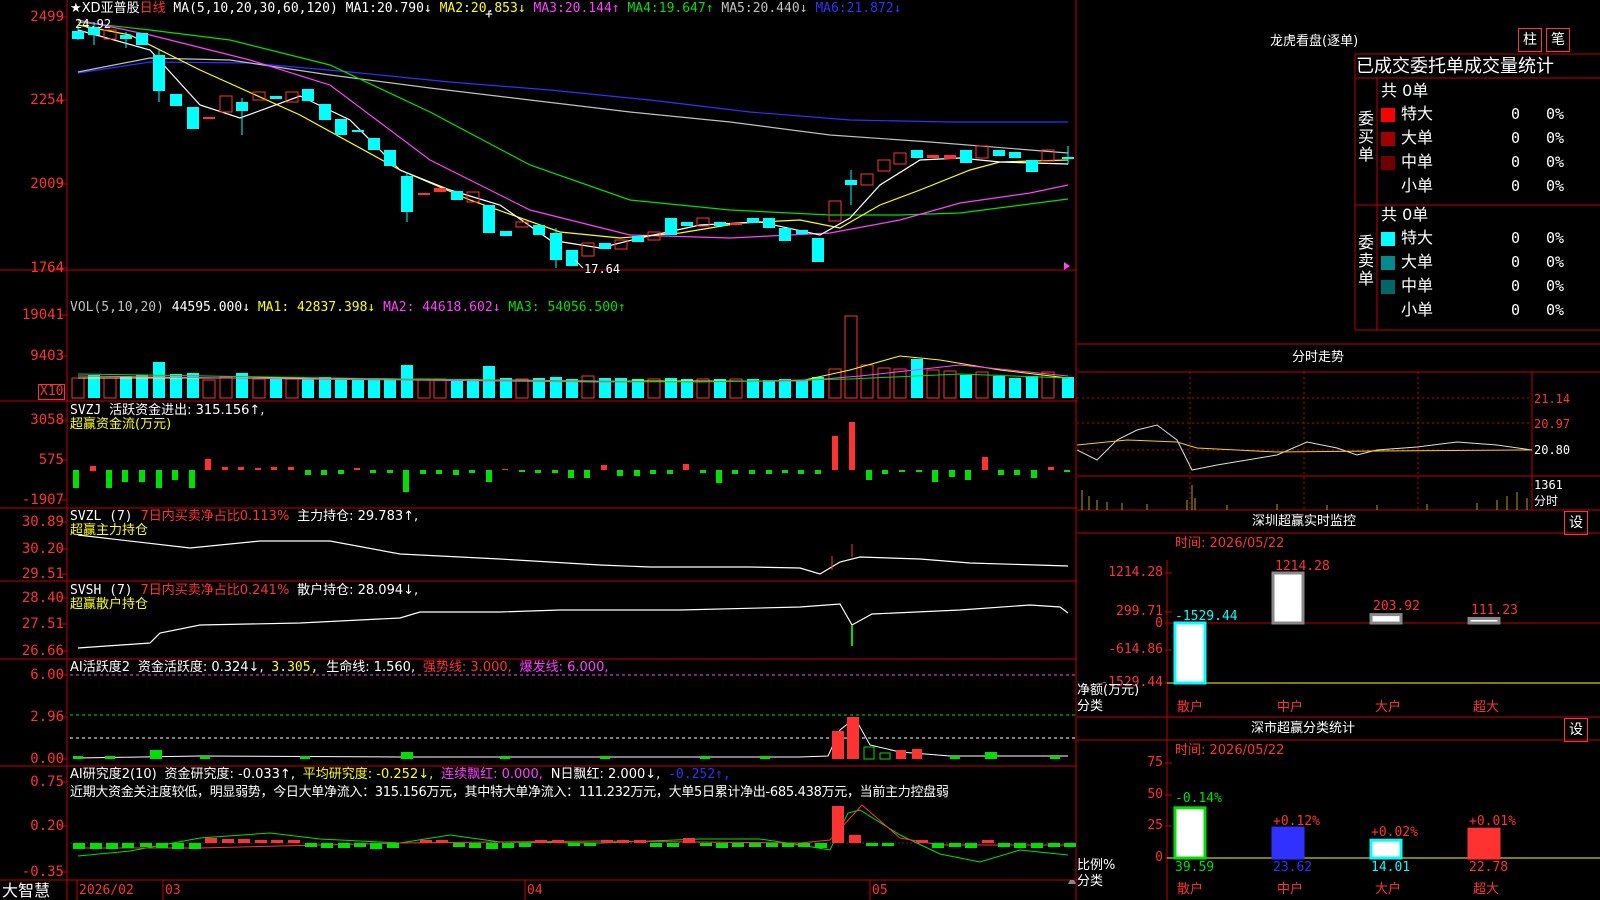 The image size is (1600, 900). What do you see at coordinates (295, 667) in the screenshot?
I see `ai1-b: 3.305,` at bounding box center [295, 667].